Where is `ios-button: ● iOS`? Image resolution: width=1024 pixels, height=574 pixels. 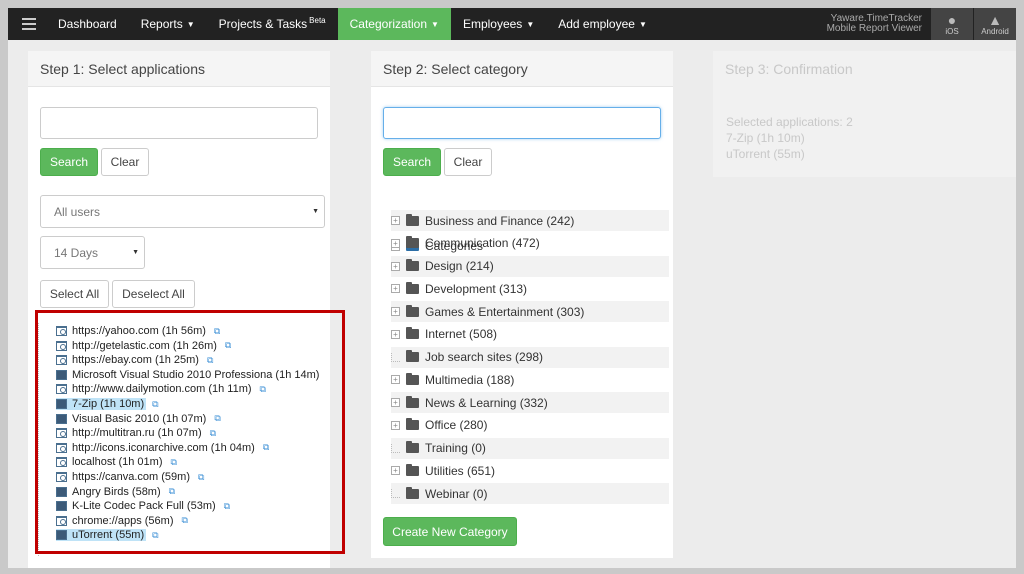
ios-button: ● iOS is located at coordinates (951, 24).